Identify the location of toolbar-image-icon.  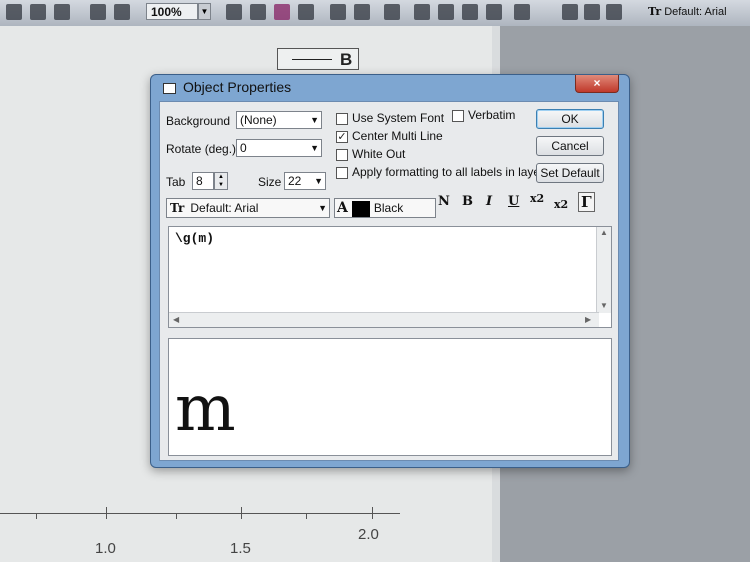
(422, 12).